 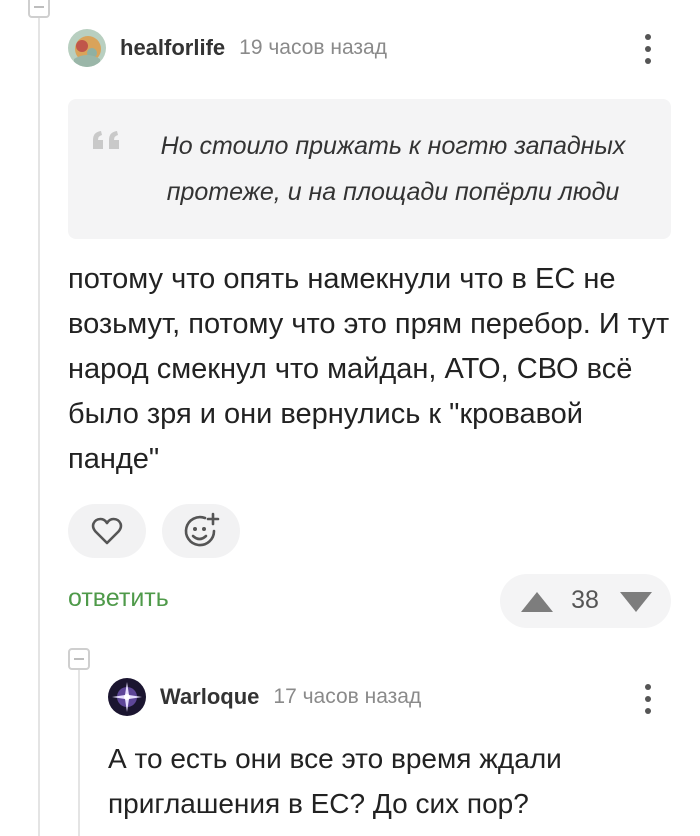 I want to click on avatar, so click(x=87, y=48).